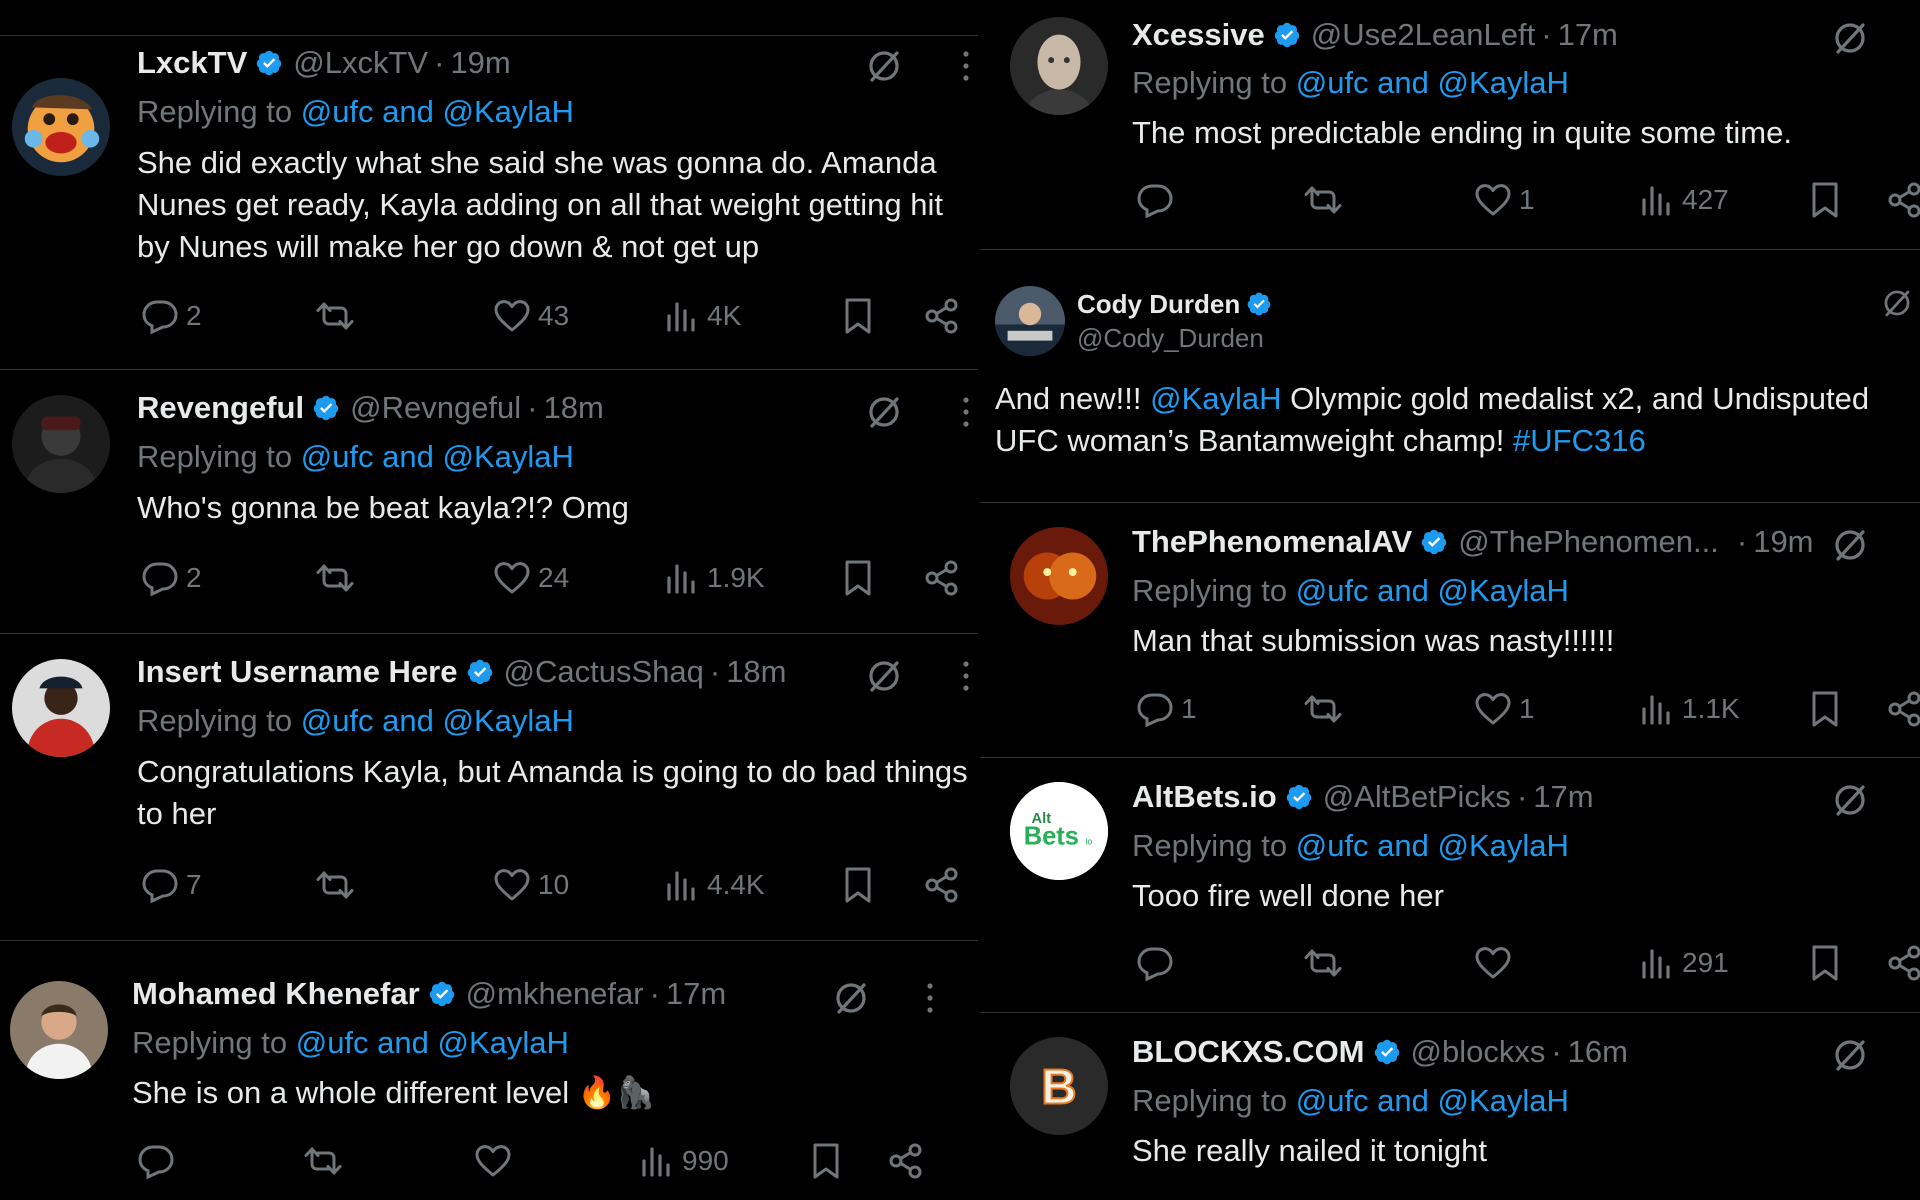  I want to click on display-name: ThePhenomenalAV, so click(1272, 542).